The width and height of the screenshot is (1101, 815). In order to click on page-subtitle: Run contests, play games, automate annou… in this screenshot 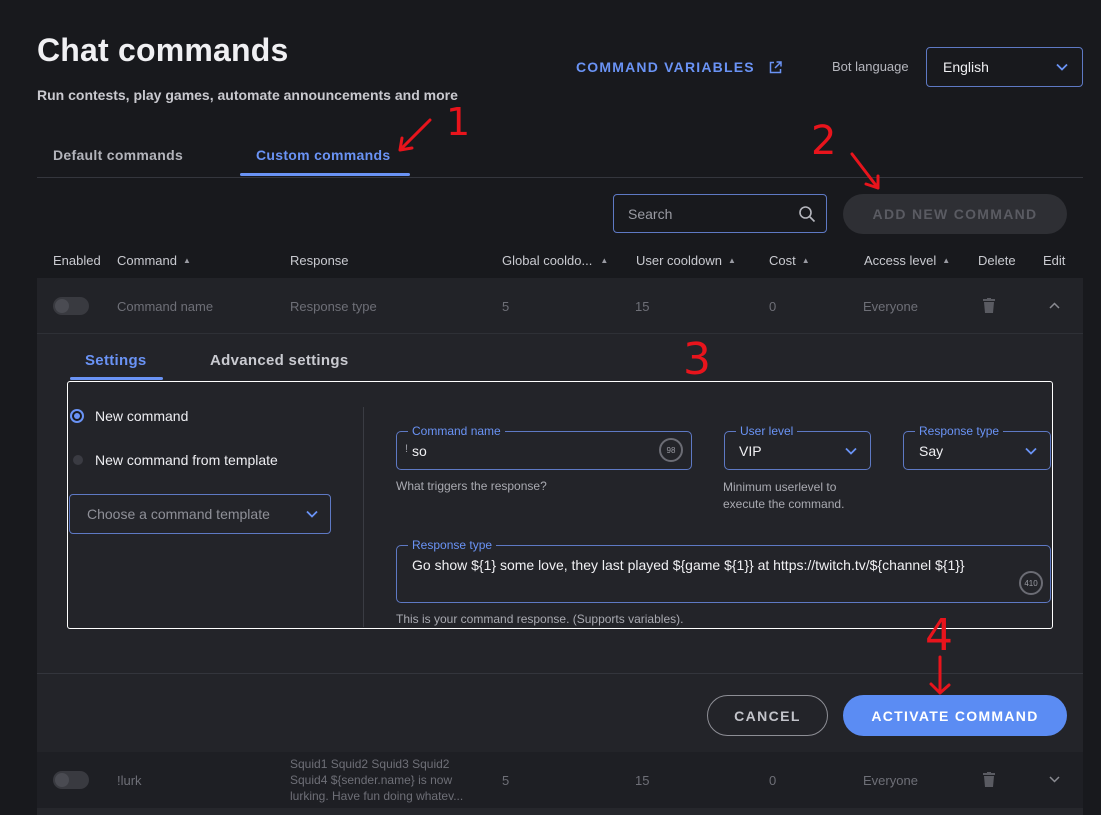, I will do `click(247, 95)`.